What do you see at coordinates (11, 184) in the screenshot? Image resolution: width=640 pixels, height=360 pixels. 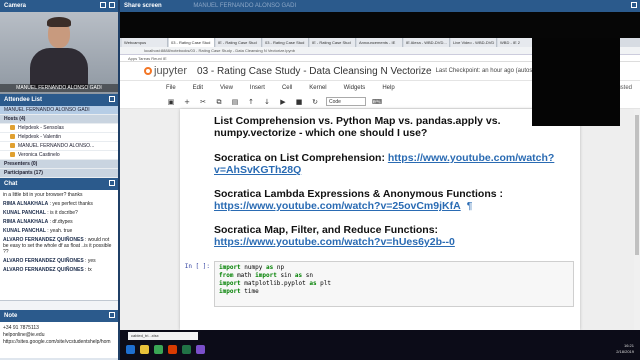 I see `chat-title-label: Chat` at bounding box center [11, 184].